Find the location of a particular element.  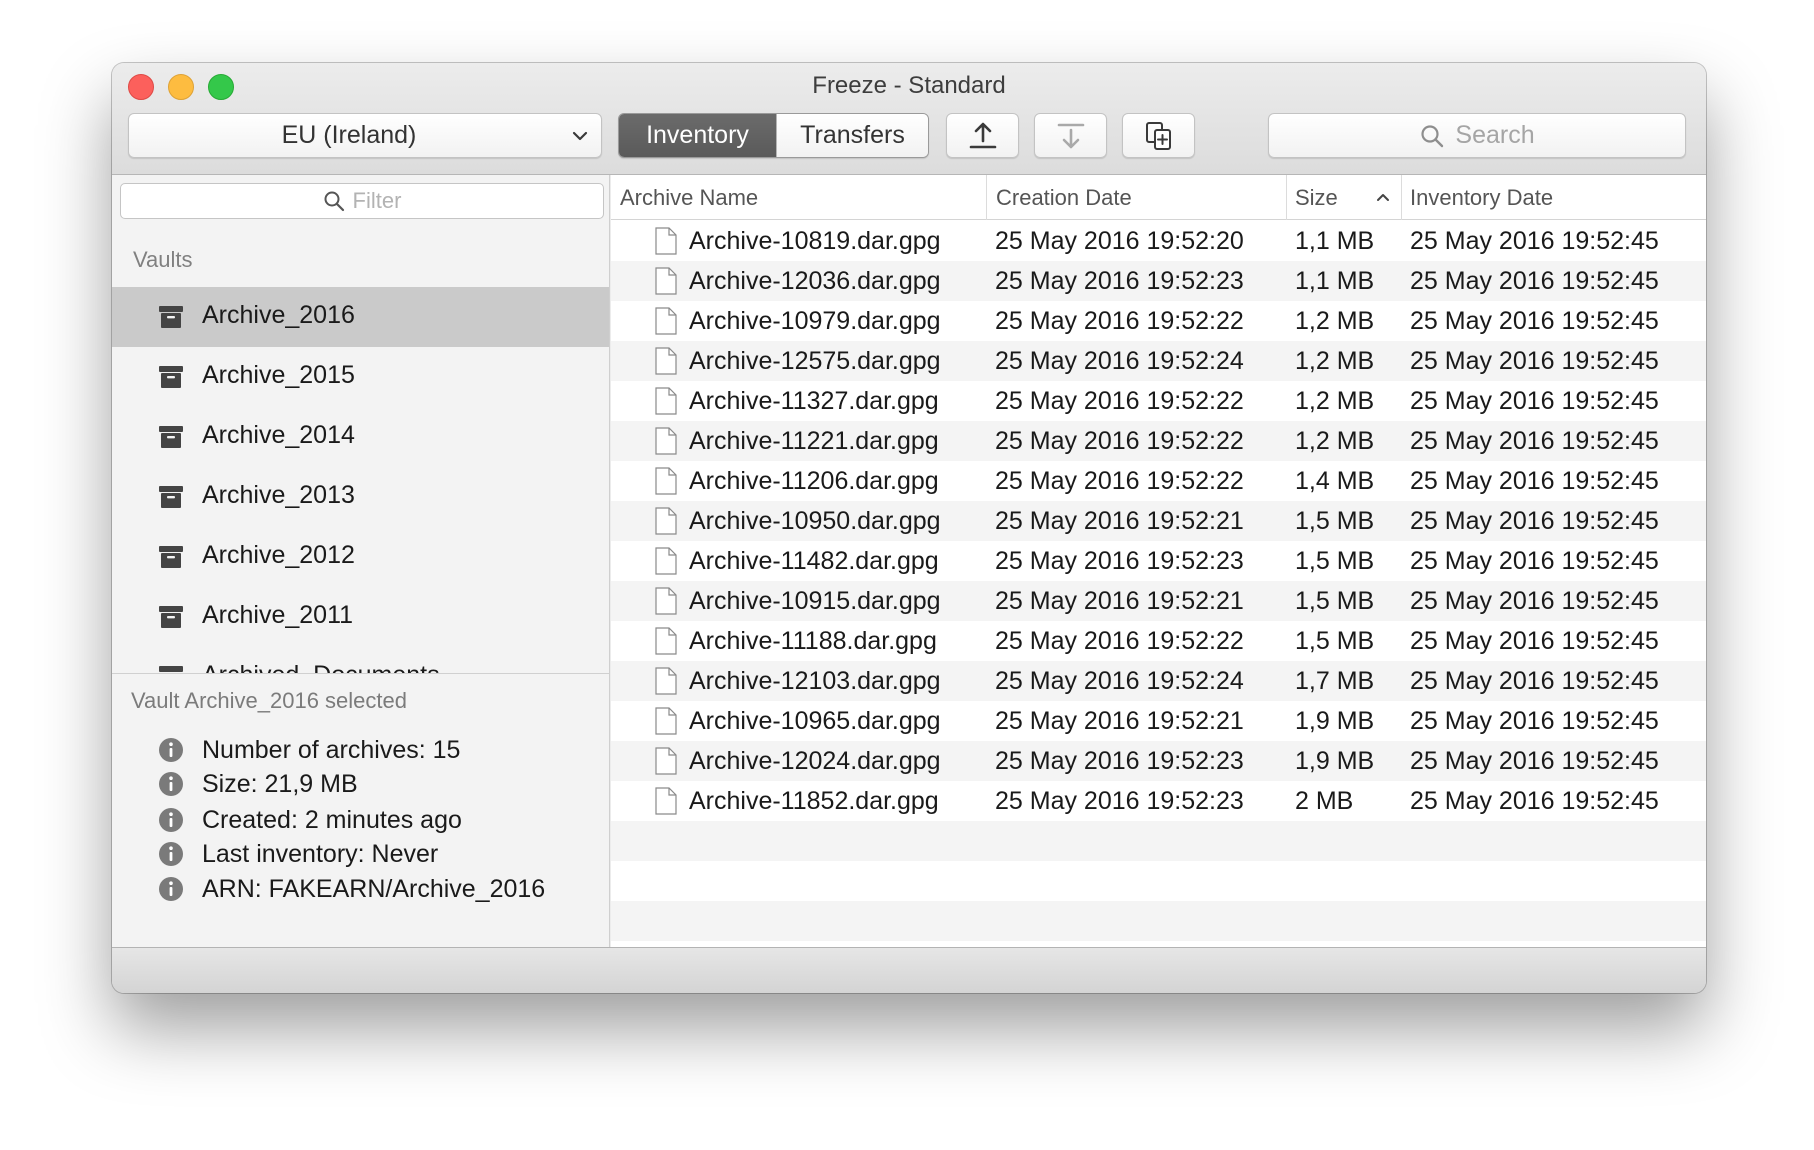

cell-size: 1,1 MB is located at coordinates (1335, 281).